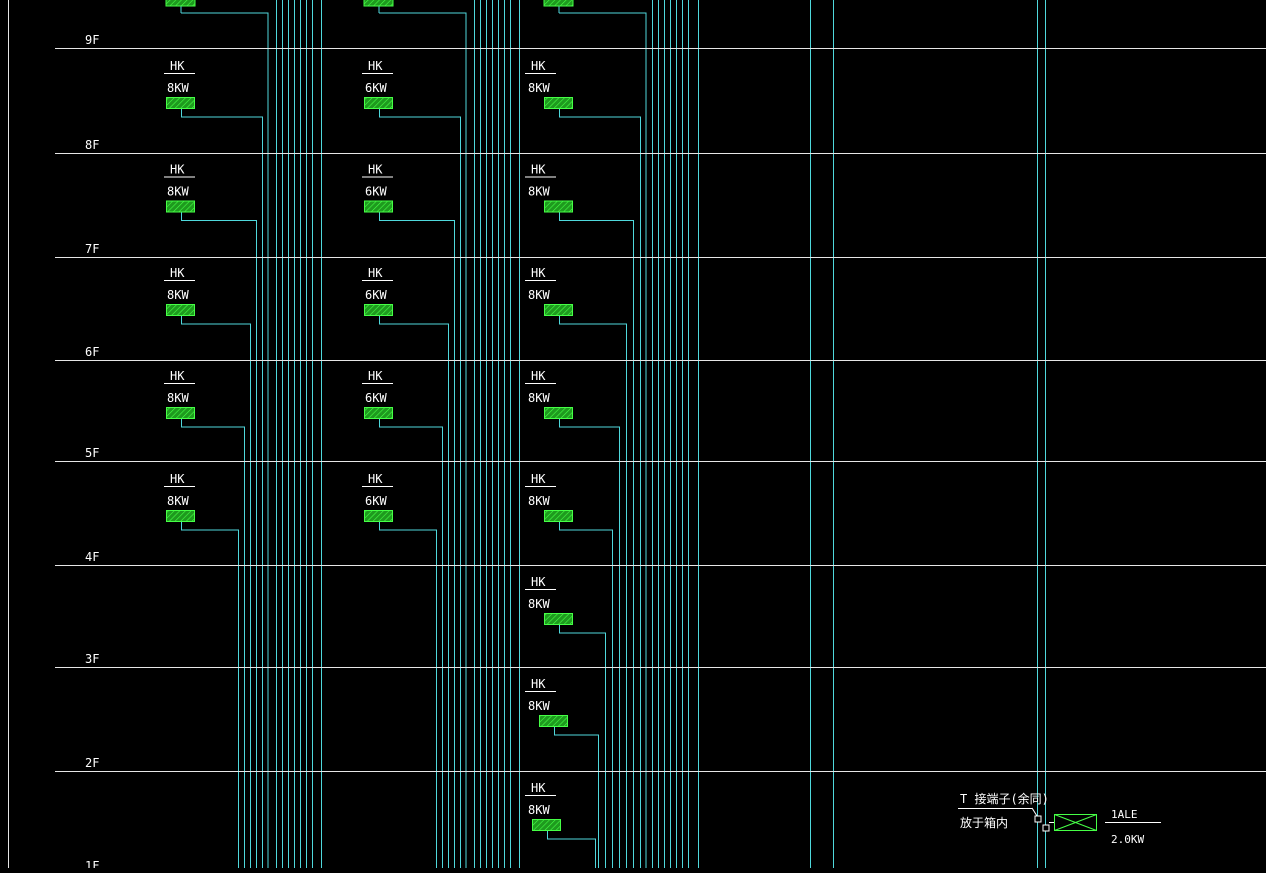 Image resolution: width=1266 pixels, height=873 pixels. What do you see at coordinates (92, 352) in the screenshot?
I see `floor-label: 6F` at bounding box center [92, 352].